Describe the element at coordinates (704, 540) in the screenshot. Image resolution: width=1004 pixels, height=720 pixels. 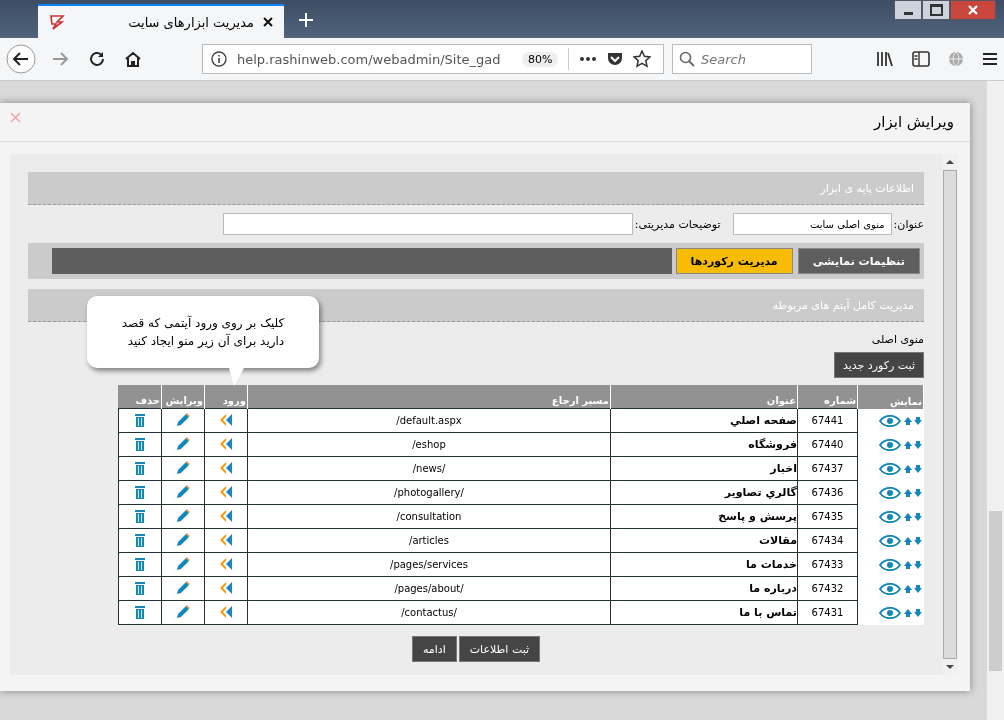
I see `table-cell: مقالات` at that location.